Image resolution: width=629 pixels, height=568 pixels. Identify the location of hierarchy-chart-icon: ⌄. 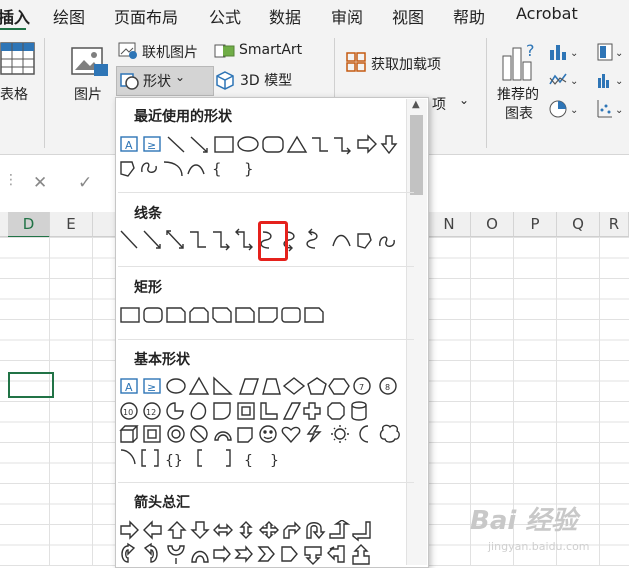
(611, 52).